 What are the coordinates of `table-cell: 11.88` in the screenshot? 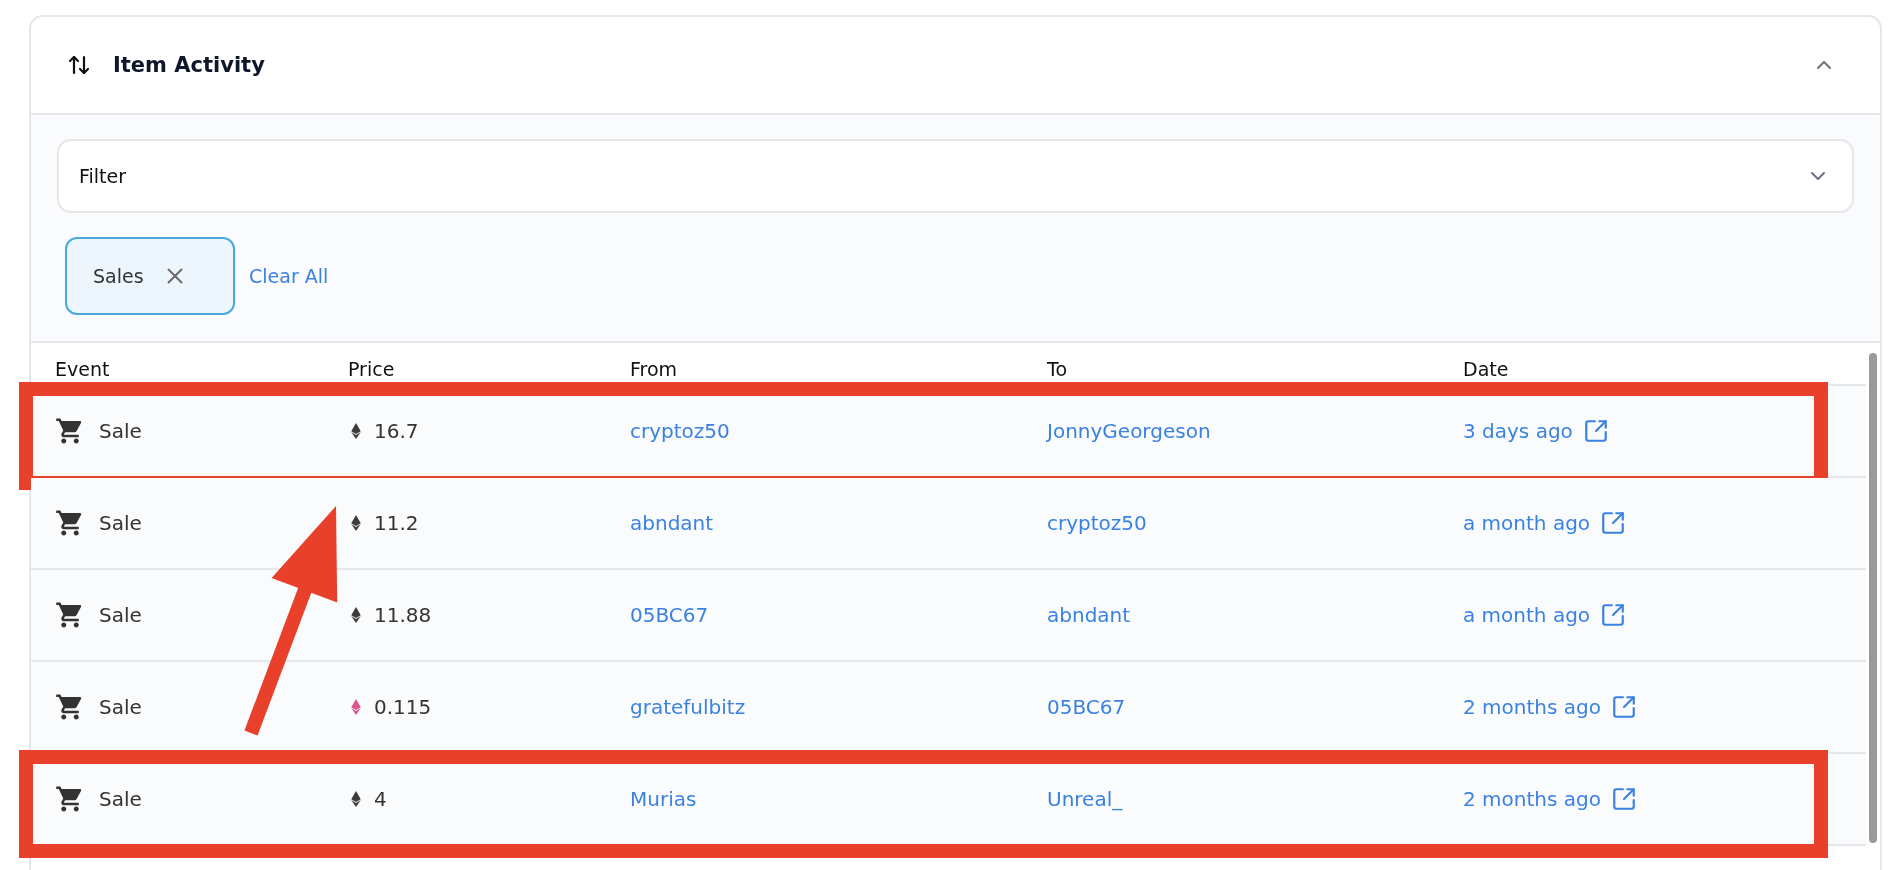 It's located at (403, 615).